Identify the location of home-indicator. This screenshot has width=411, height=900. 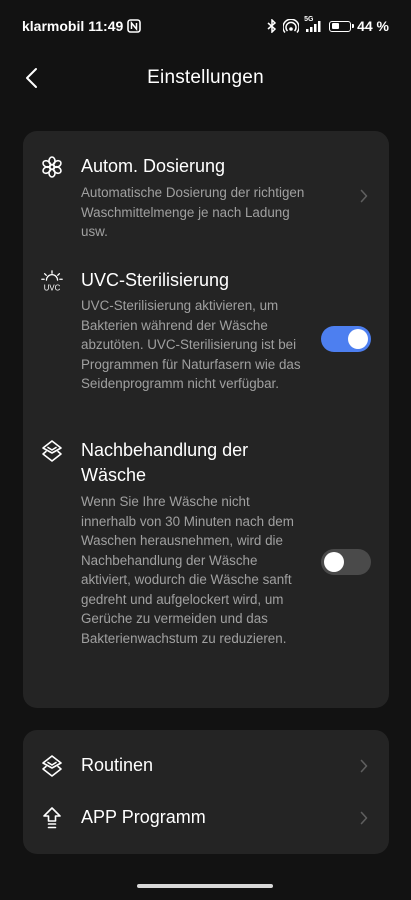
(205, 886).